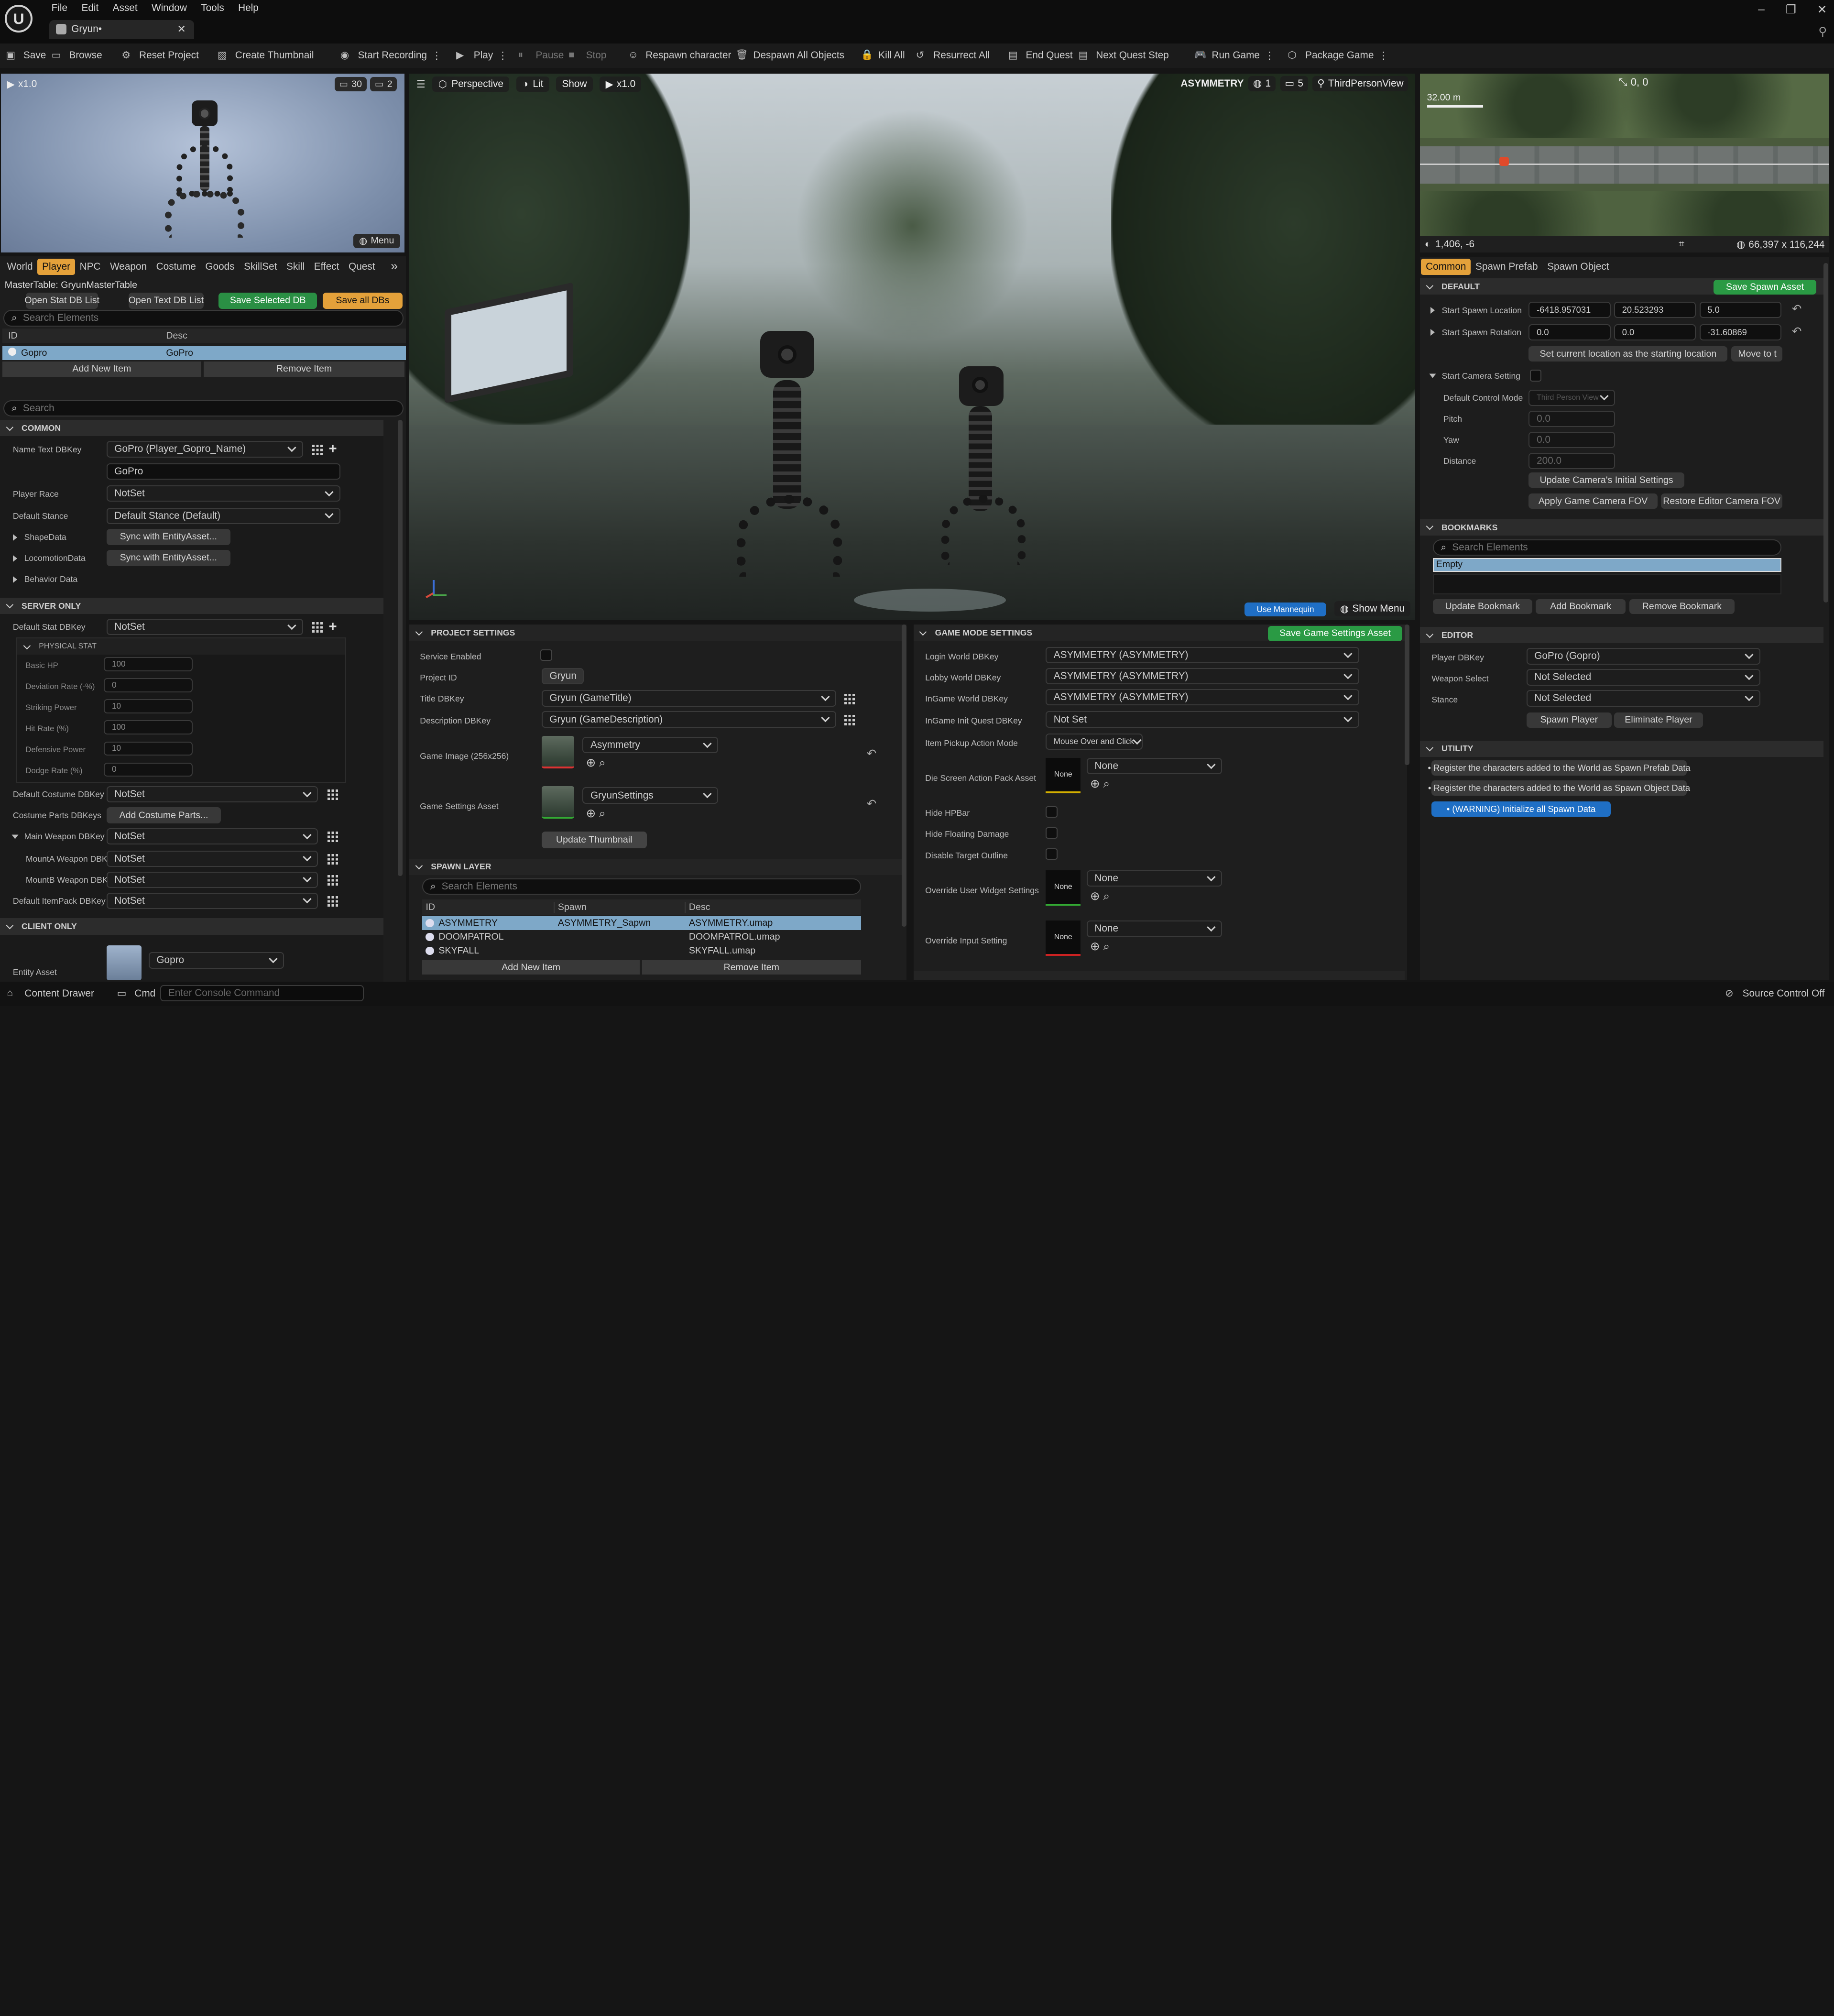 Image resolution: width=1834 pixels, height=2016 pixels. Describe the element at coordinates (18, 18) in the screenshot. I see `unreal-logo: U` at that location.